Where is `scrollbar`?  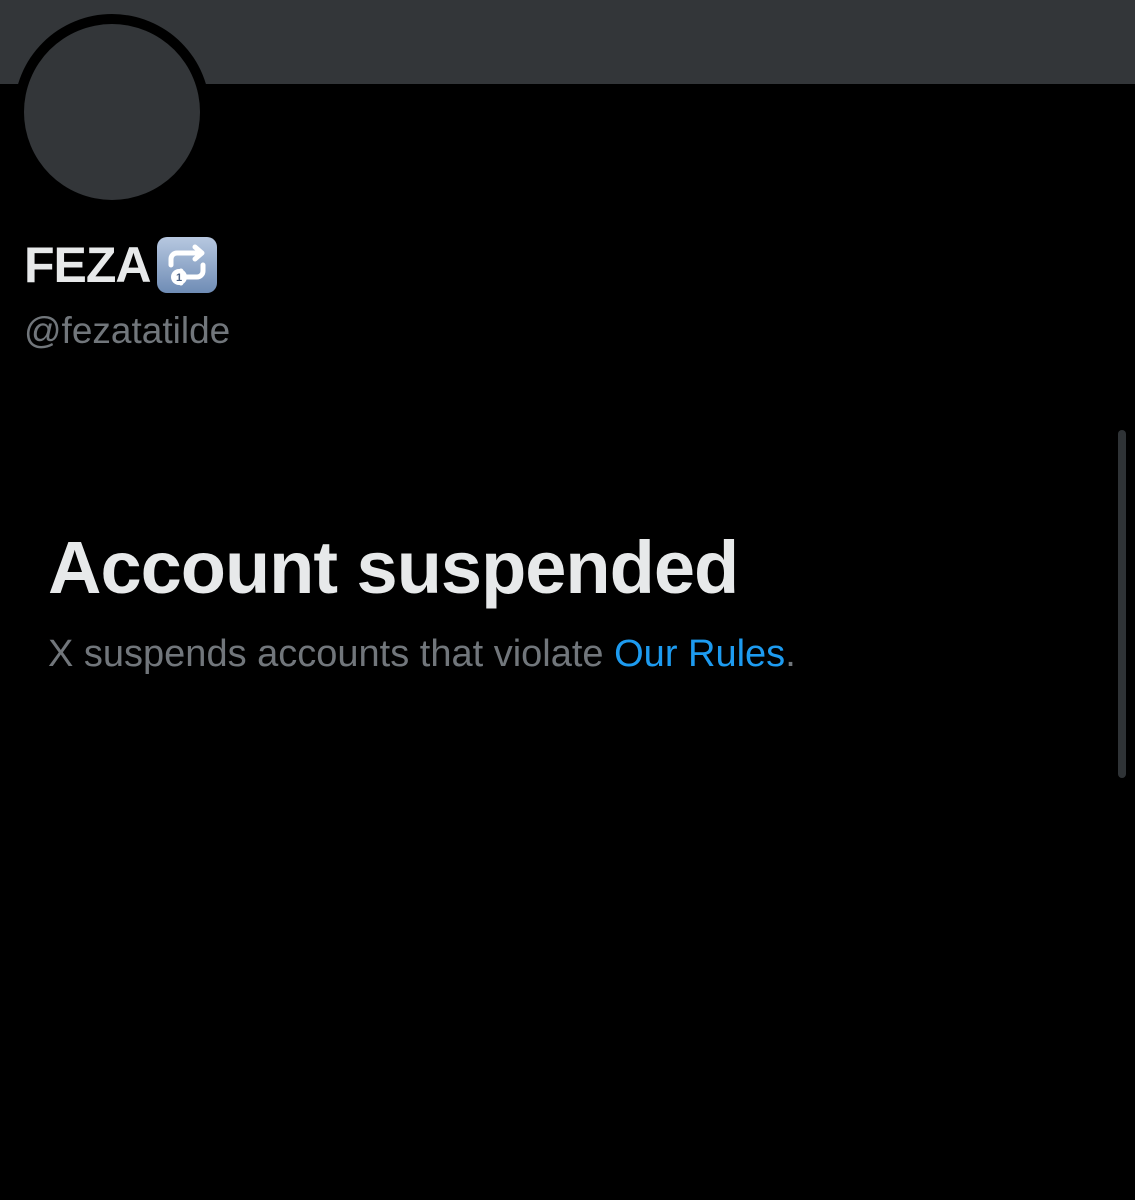
scrollbar is located at coordinates (1122, 604).